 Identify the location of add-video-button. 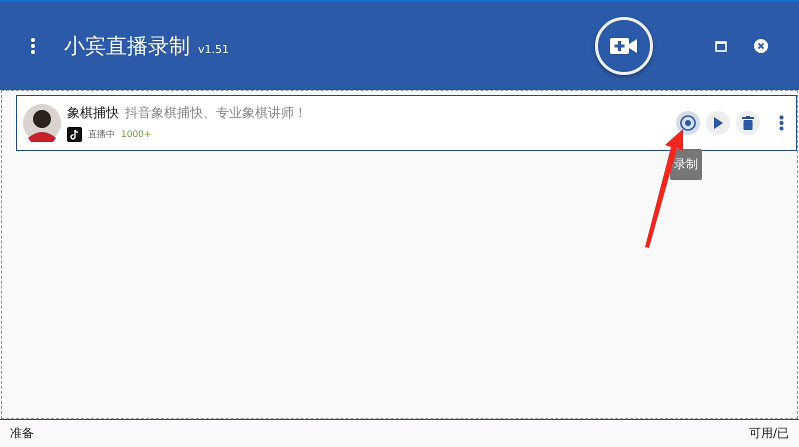
(624, 46).